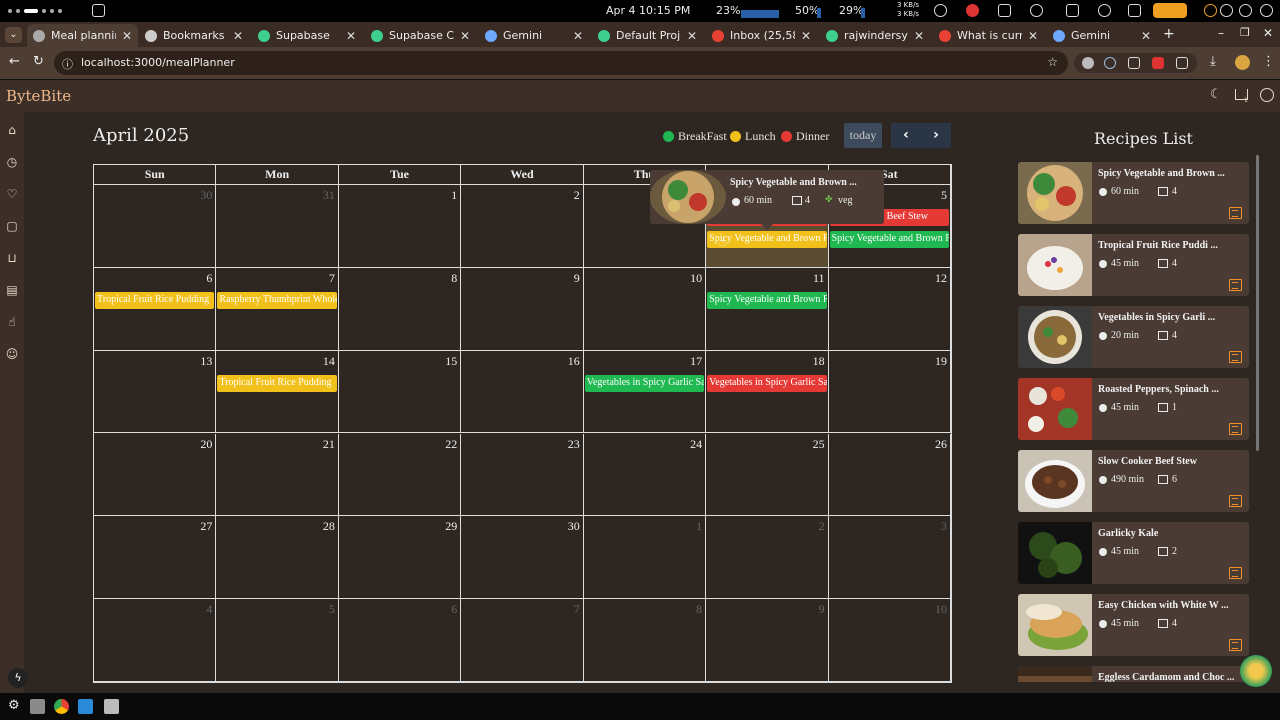 The height and width of the screenshot is (720, 1280). Describe the element at coordinates (420, 35) in the screenshot. I see `browser-tab: Supabase CLI | ✕` at that location.